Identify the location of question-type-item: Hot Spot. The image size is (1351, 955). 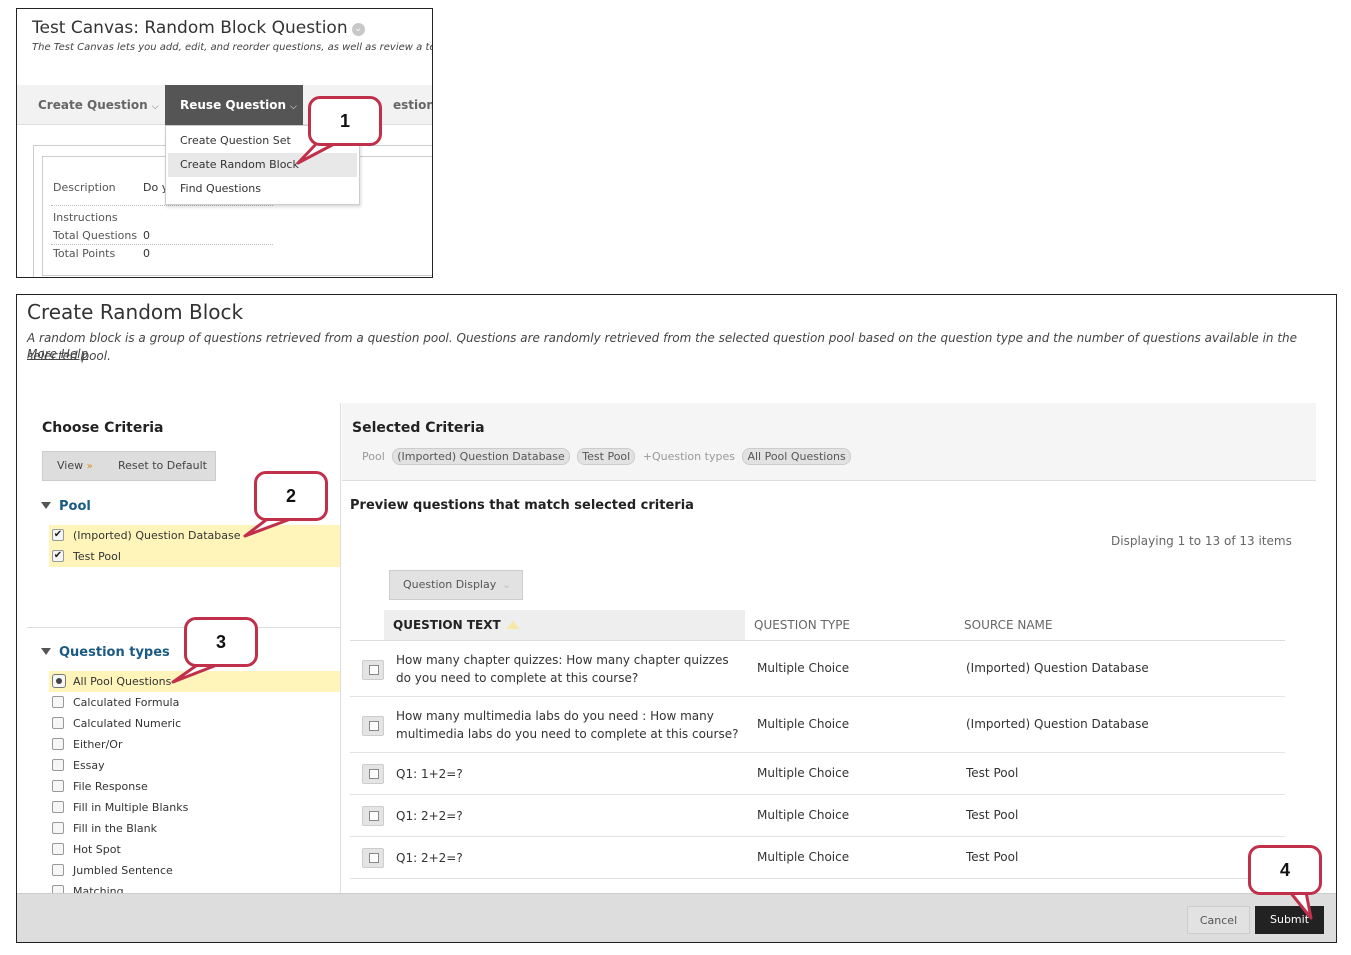
(194, 849).